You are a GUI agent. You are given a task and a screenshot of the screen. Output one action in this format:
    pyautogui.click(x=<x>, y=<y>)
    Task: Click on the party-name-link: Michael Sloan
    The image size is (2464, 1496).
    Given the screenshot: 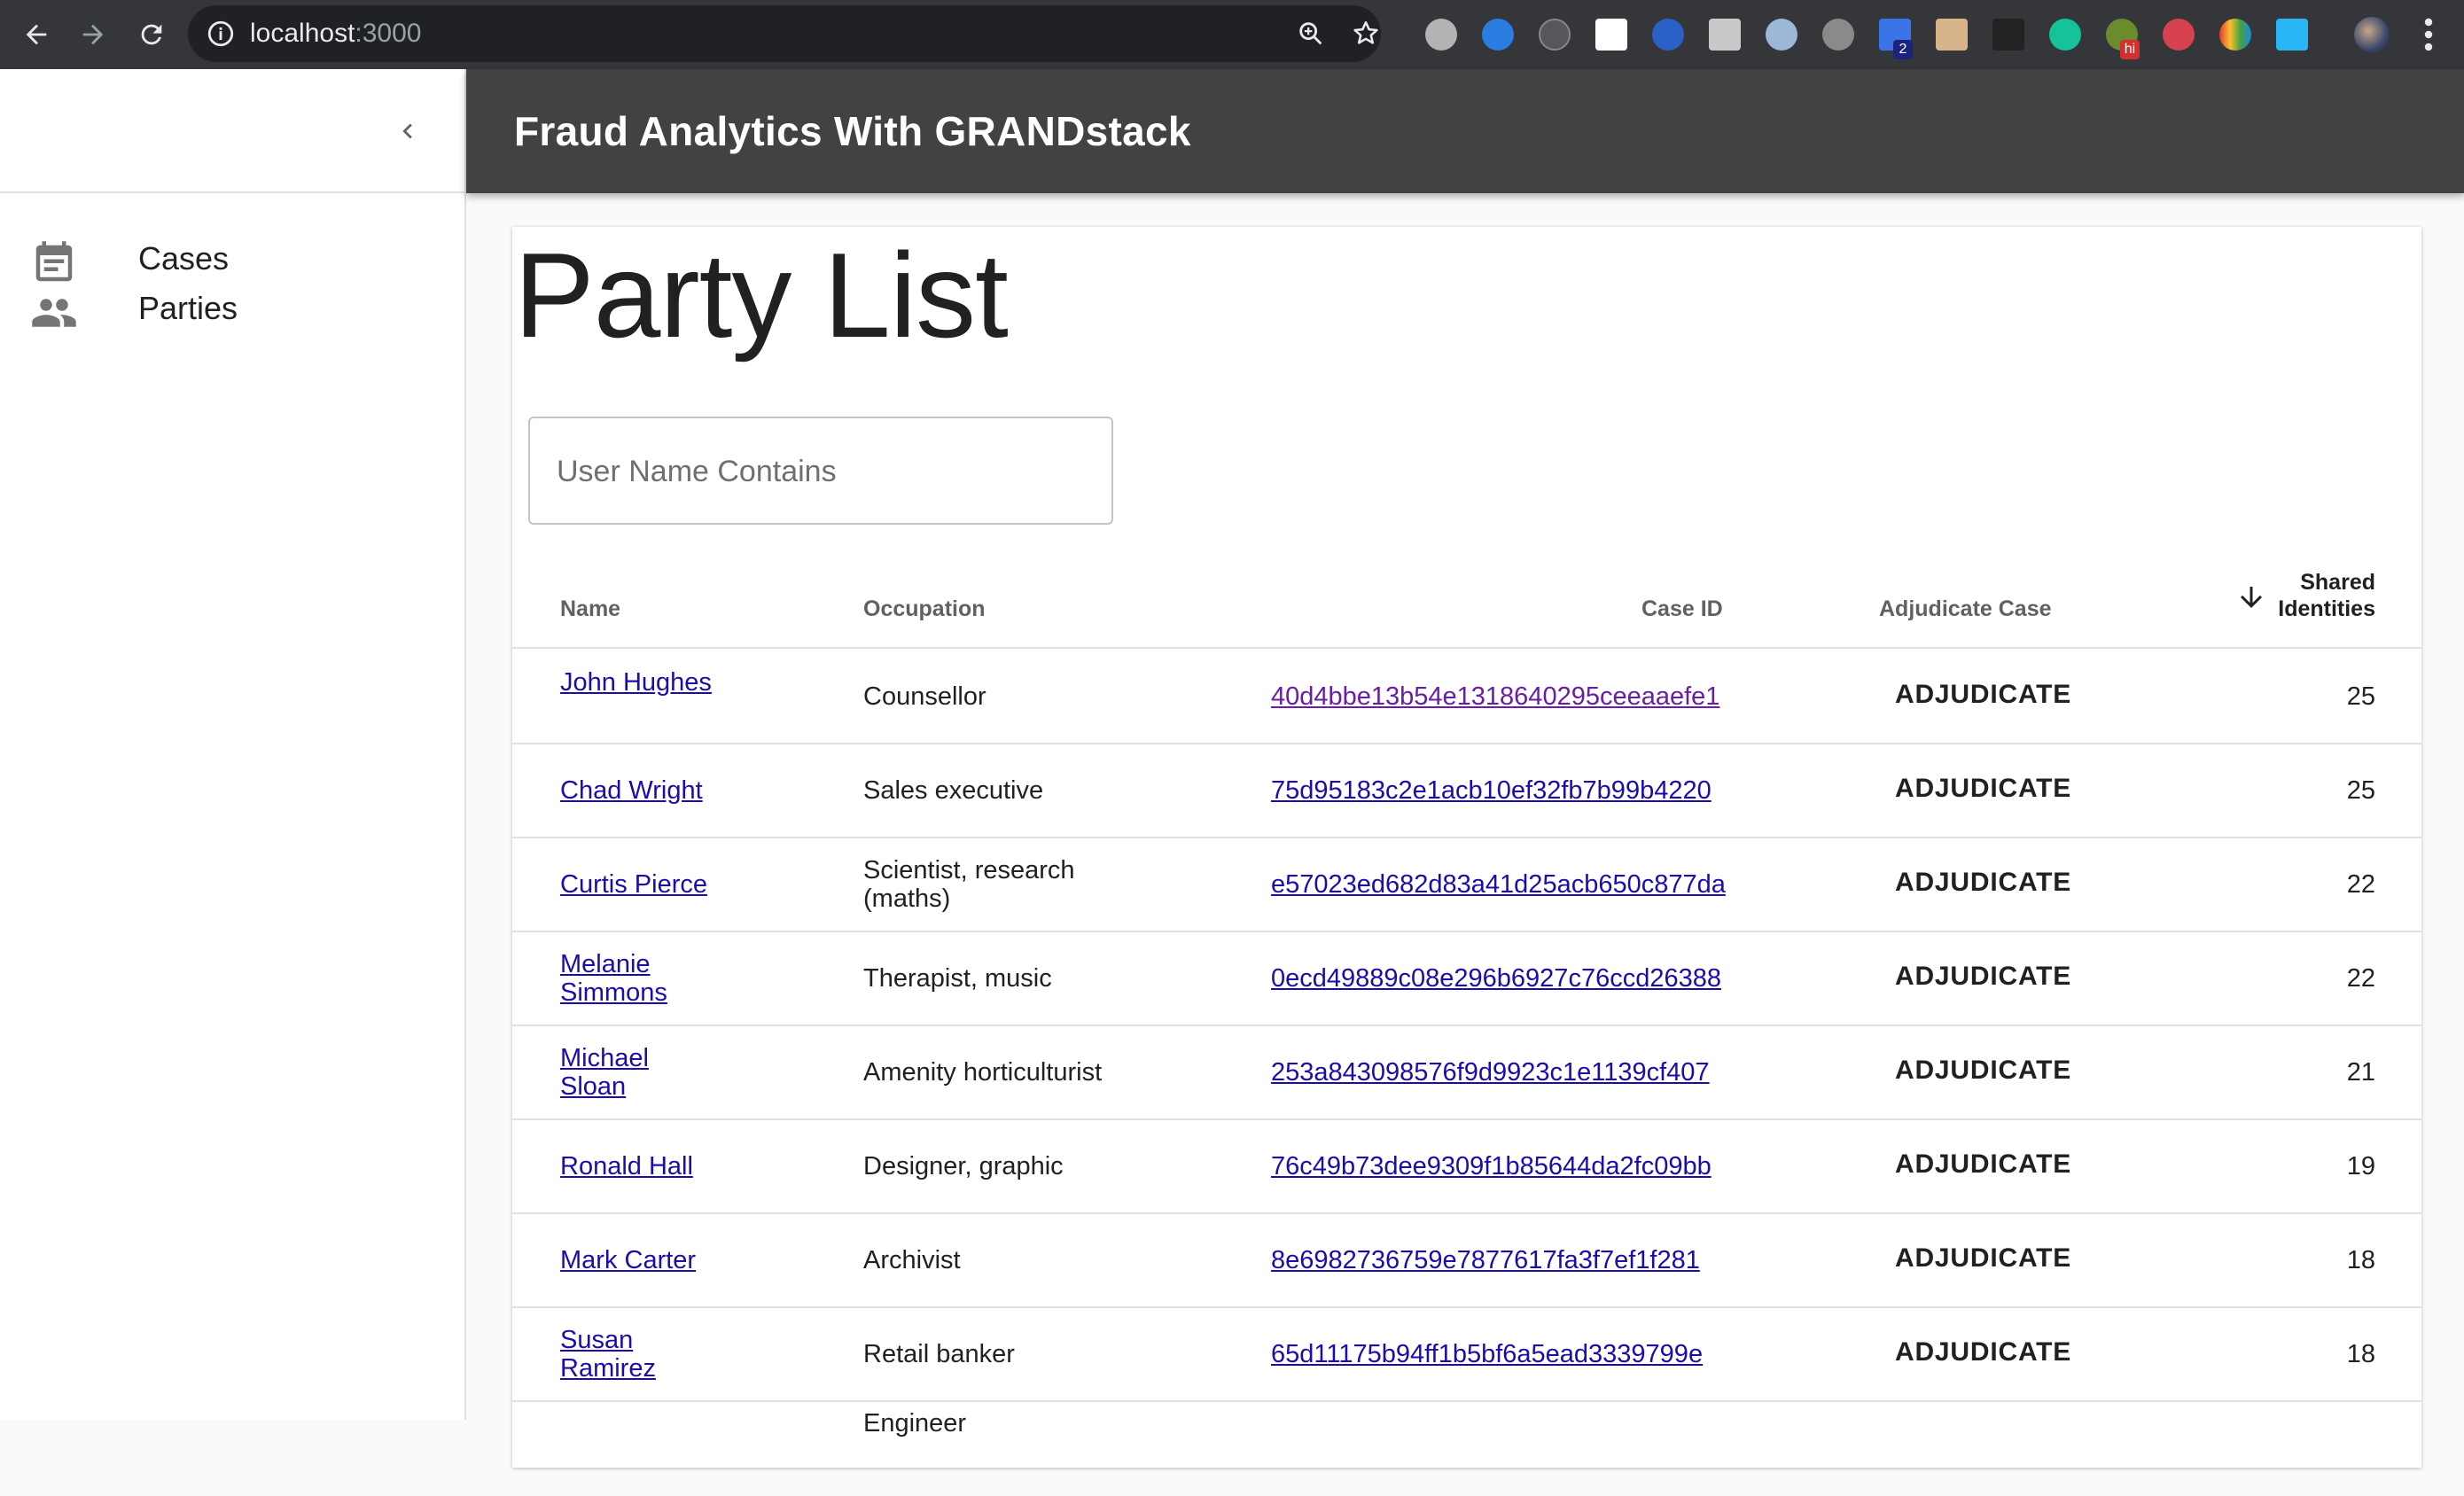 What is the action you would take?
    pyautogui.click(x=640, y=1073)
    